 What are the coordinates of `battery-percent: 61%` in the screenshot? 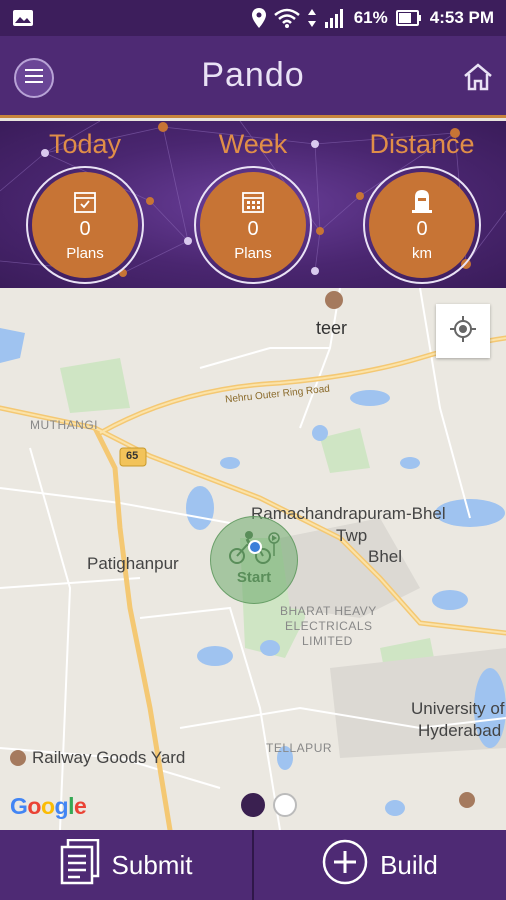 It's located at (370, 17).